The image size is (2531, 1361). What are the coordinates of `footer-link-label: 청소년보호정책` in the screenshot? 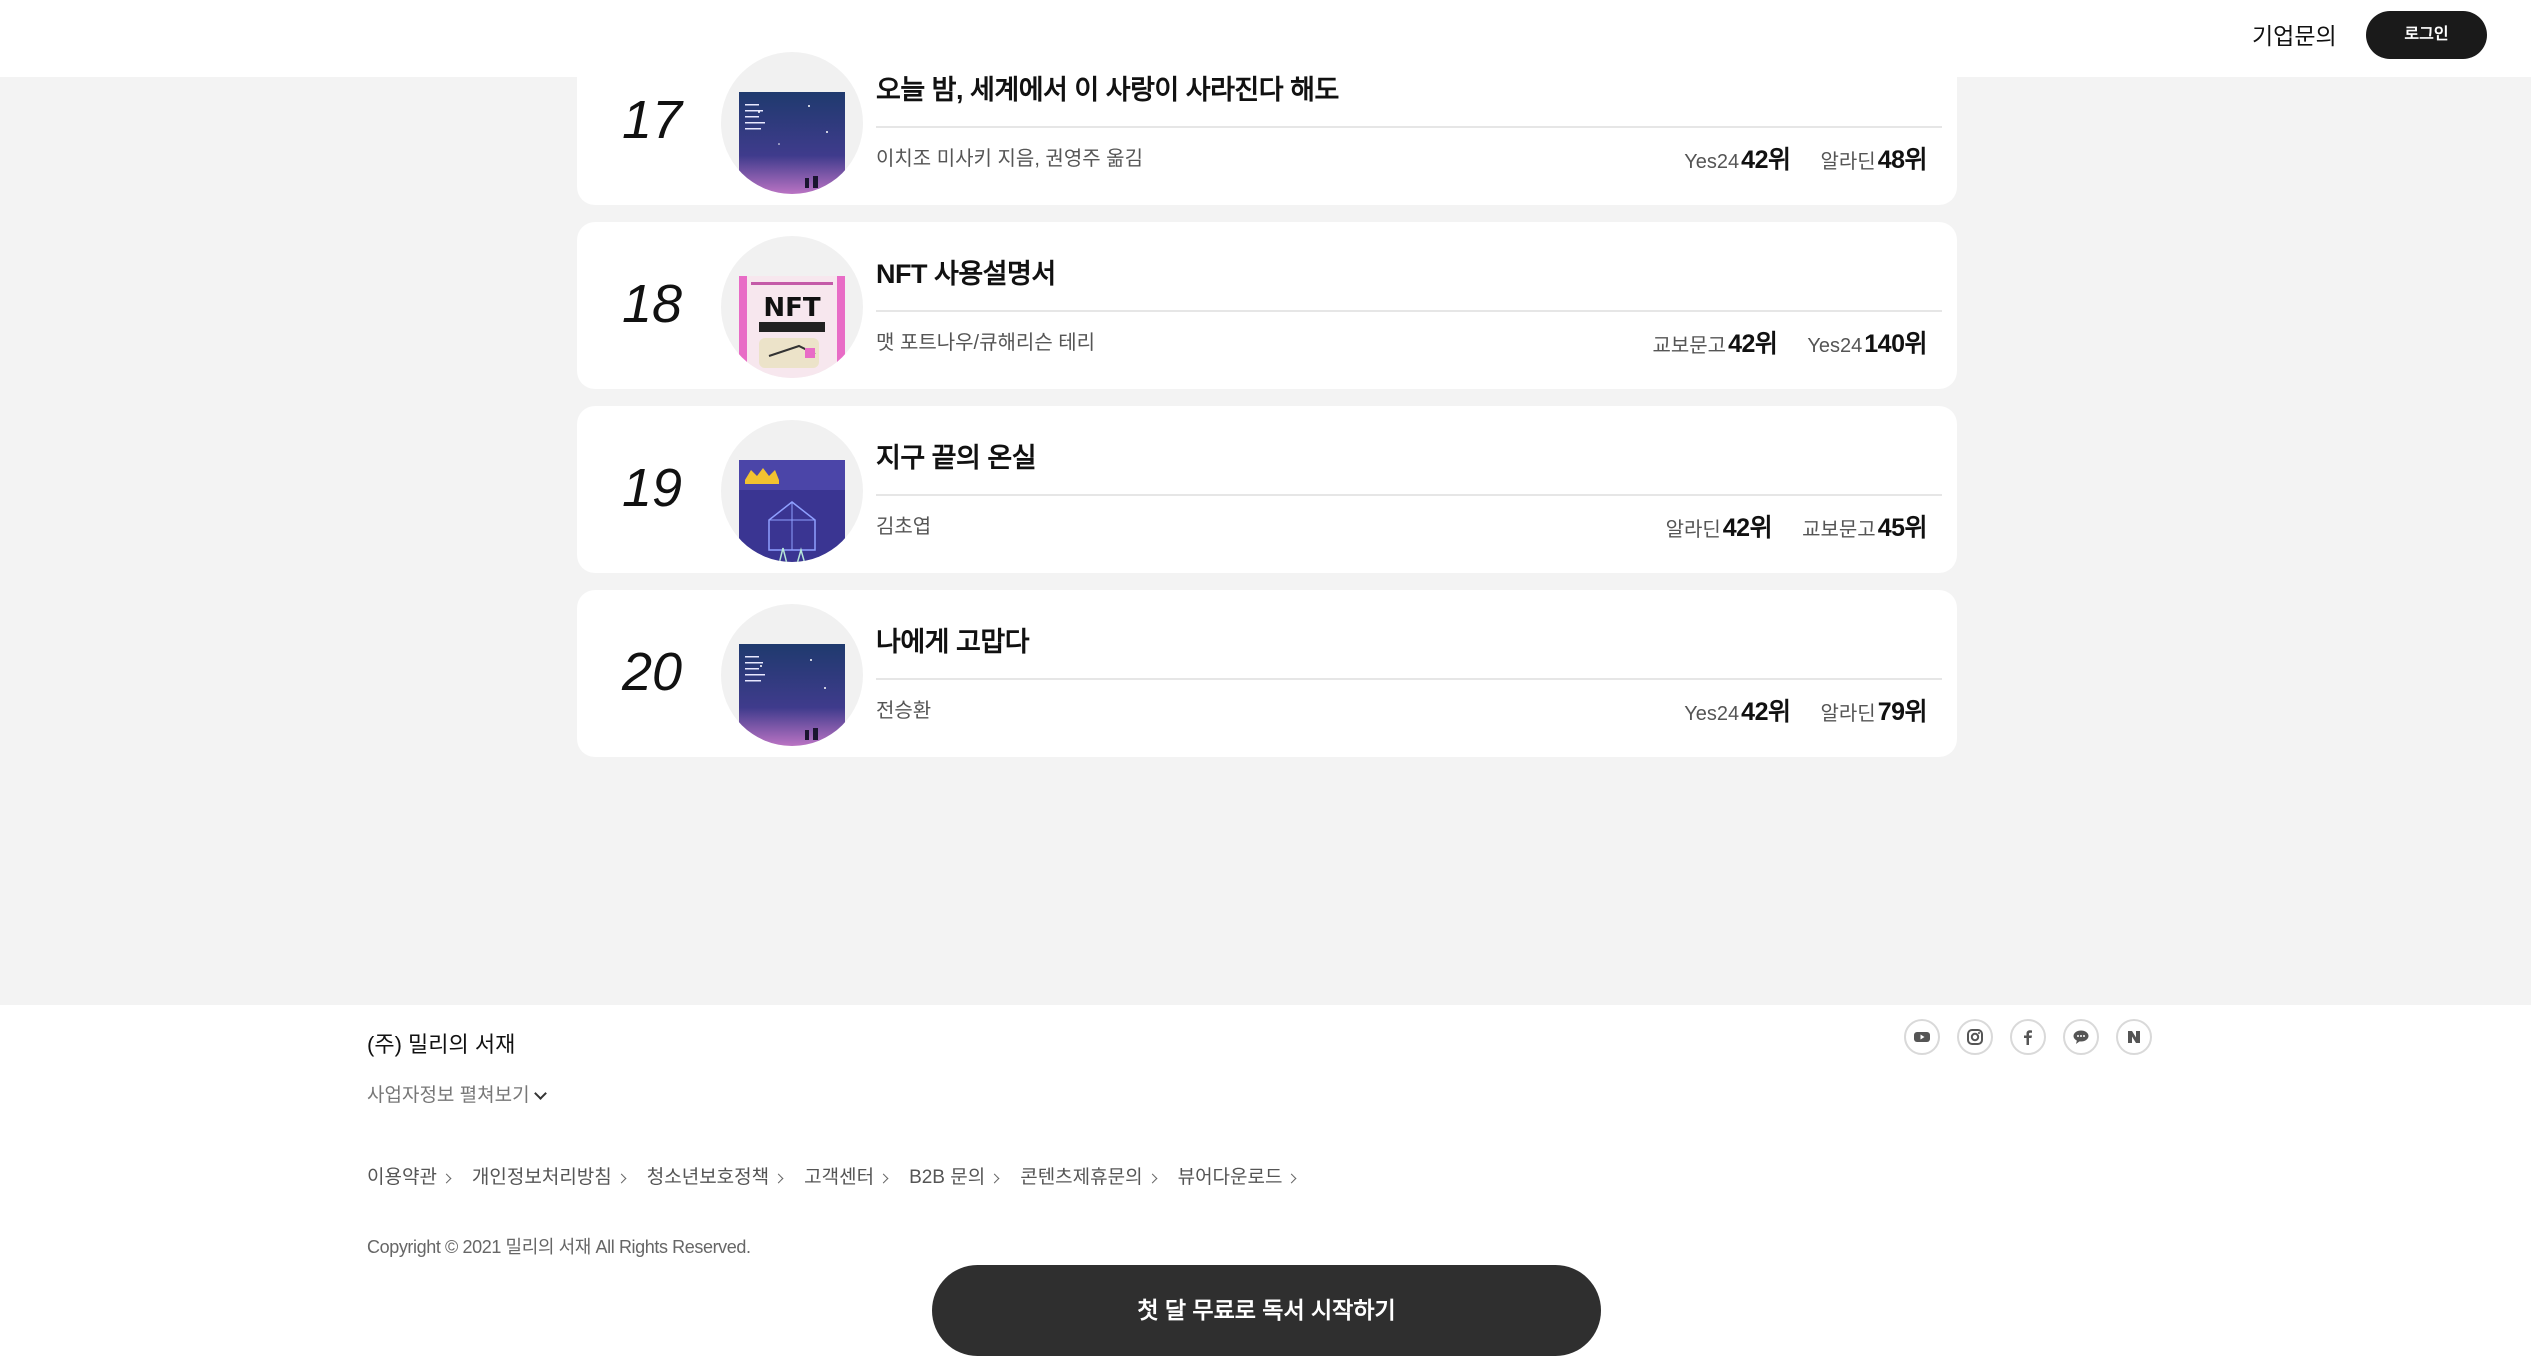 It's located at (708, 1177).